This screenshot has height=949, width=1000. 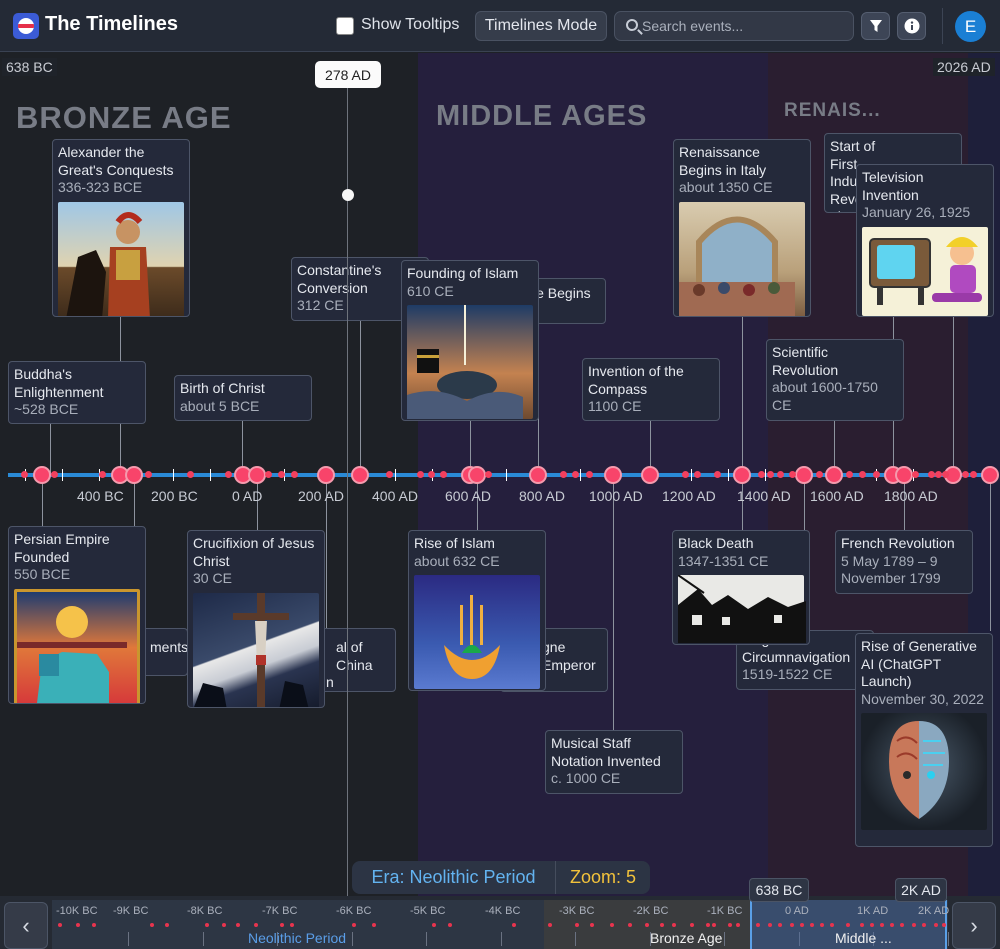 I want to click on event-image, so click(x=121, y=258).